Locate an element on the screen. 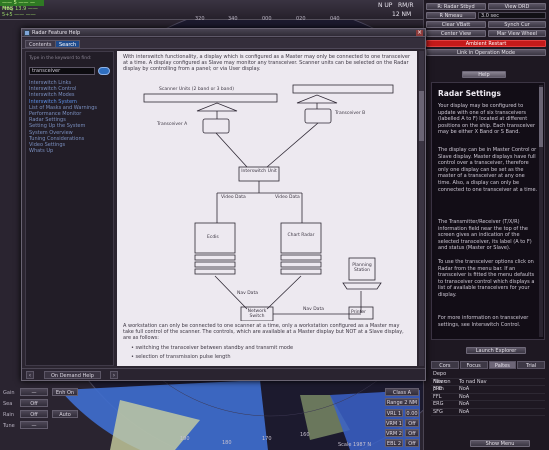 This screenshot has height=450, width=549. scale-readout: Scale 1987 N is located at coordinates (355, 445).